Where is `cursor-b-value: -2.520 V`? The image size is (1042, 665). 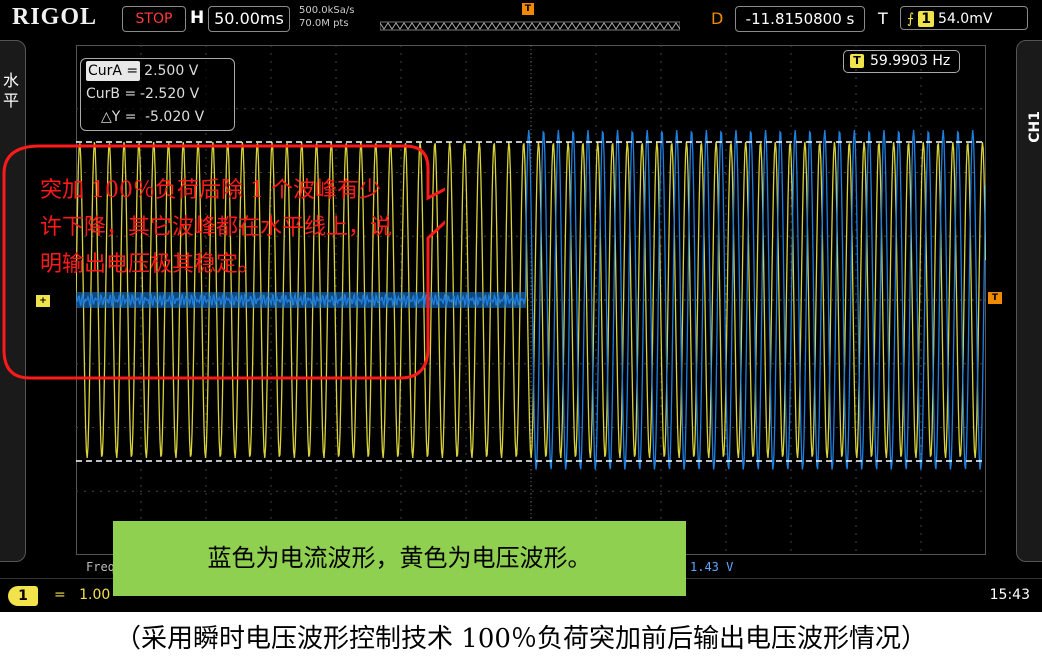
cursor-b-value: -2.520 V is located at coordinates (170, 94).